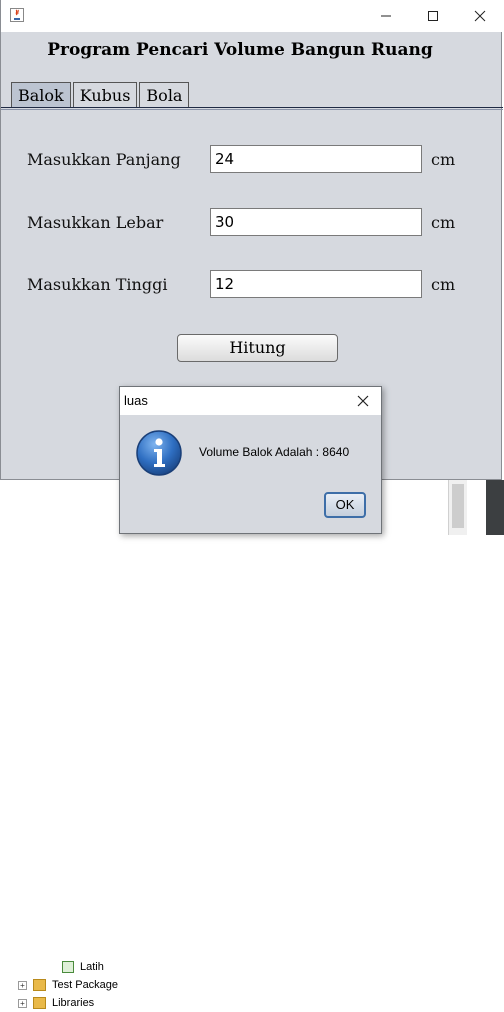  Describe the element at coordinates (136, 400) in the screenshot. I see `dialog-title: luas` at that location.